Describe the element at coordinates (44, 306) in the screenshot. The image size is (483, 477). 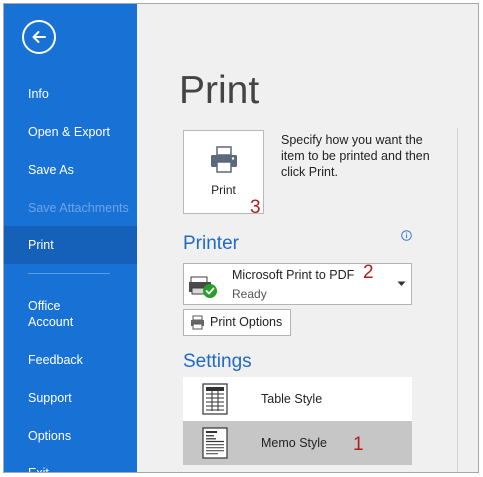
I see `nav-office-account-line1: Office` at that location.